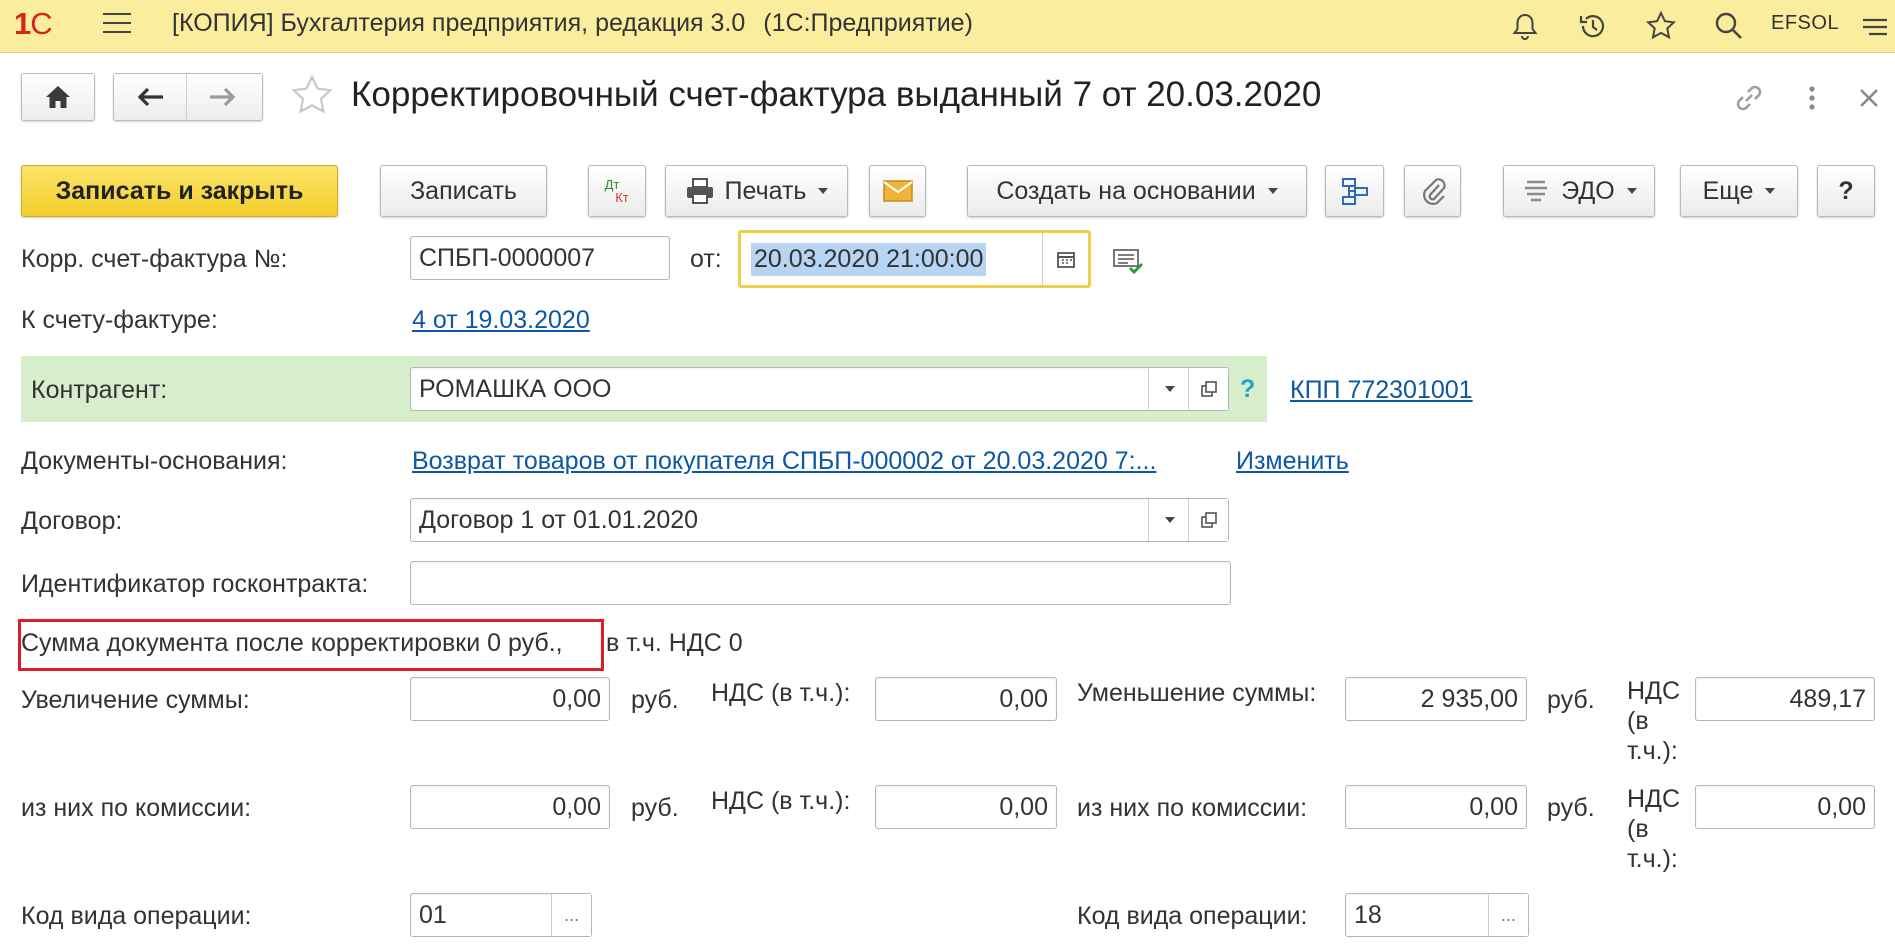  Describe the element at coordinates (1292, 461) in the screenshot. I see `change-base-docs-link: Изменить` at that location.